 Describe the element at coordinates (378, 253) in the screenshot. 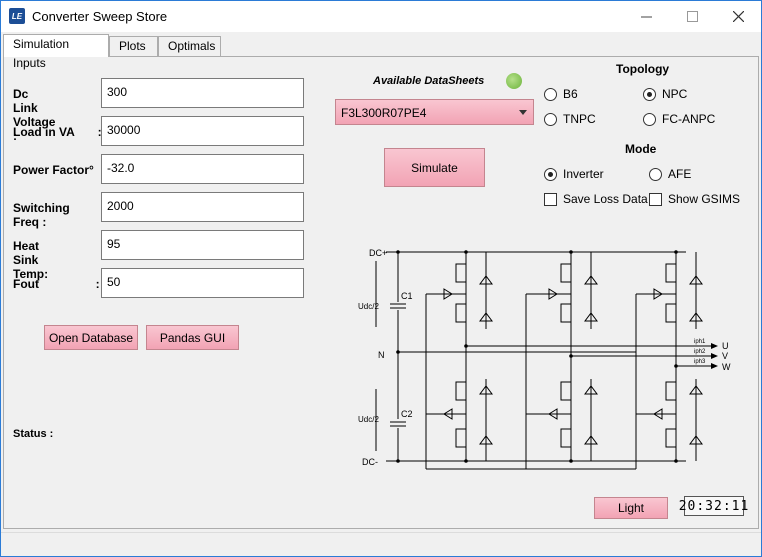

I see `dc-plus-label: DC+` at that location.